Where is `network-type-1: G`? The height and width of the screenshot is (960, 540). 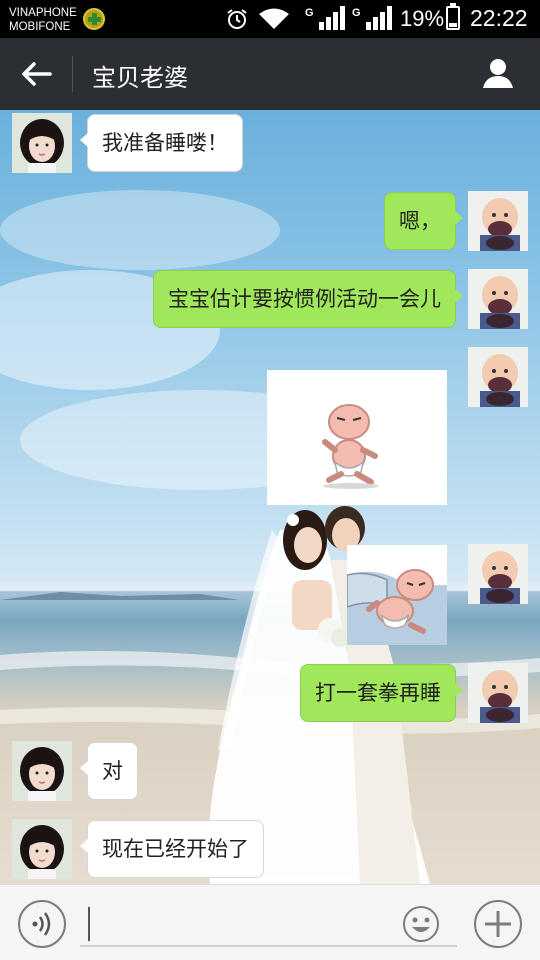
network-type-1: G is located at coordinates (309, 13).